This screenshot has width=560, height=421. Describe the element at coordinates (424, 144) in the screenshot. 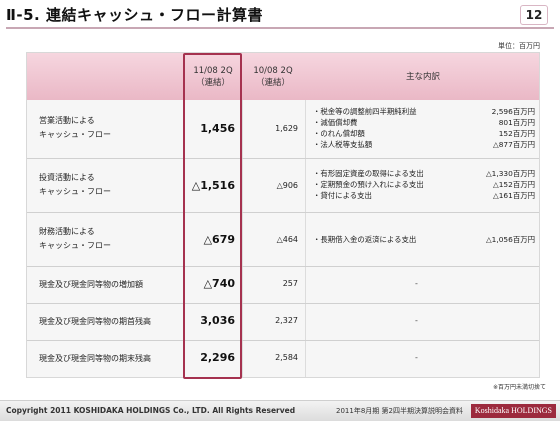

I see `breakdown-item: ・法人税等支払額 △877百万円` at that location.